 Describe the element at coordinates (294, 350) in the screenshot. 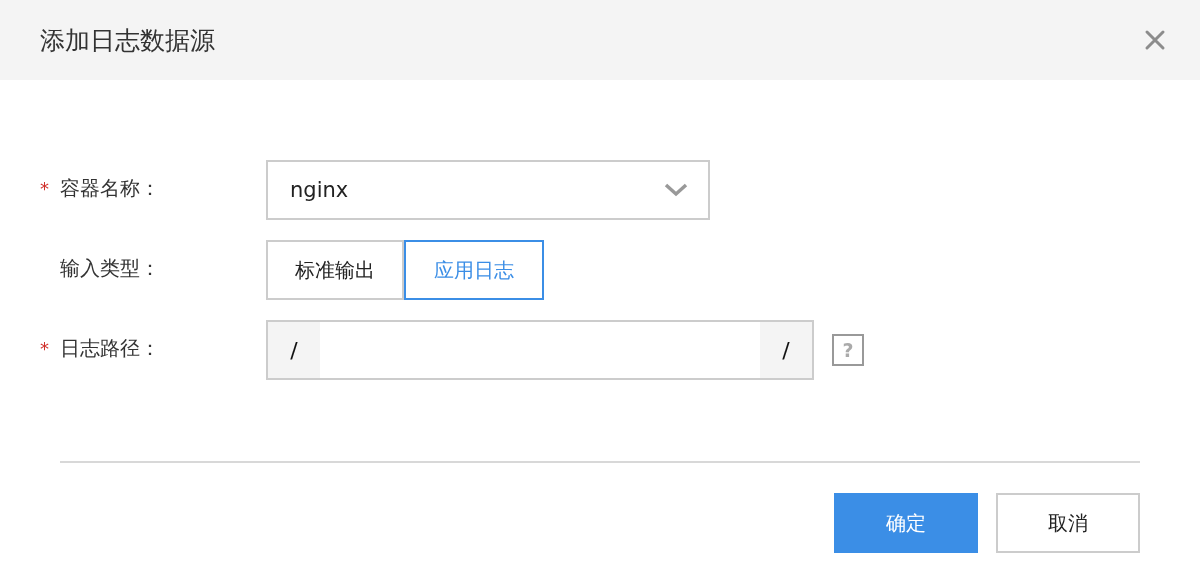

I see `path-prefix: /` at that location.